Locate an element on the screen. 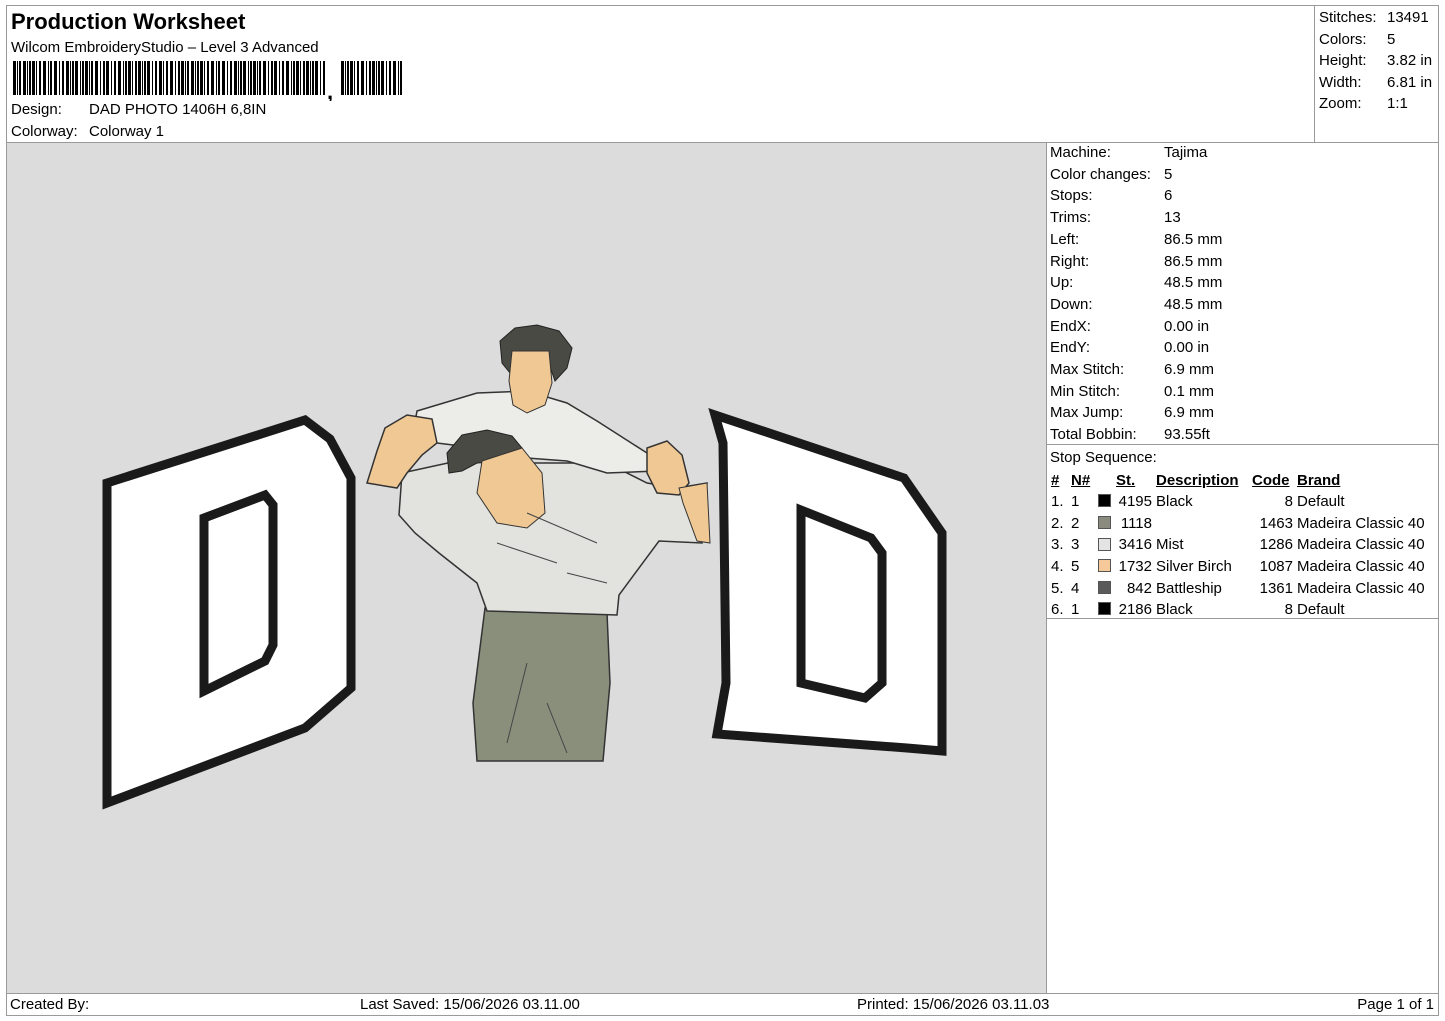 The height and width of the screenshot is (1021, 1445). row-needle: 3 is located at coordinates (1075, 545).